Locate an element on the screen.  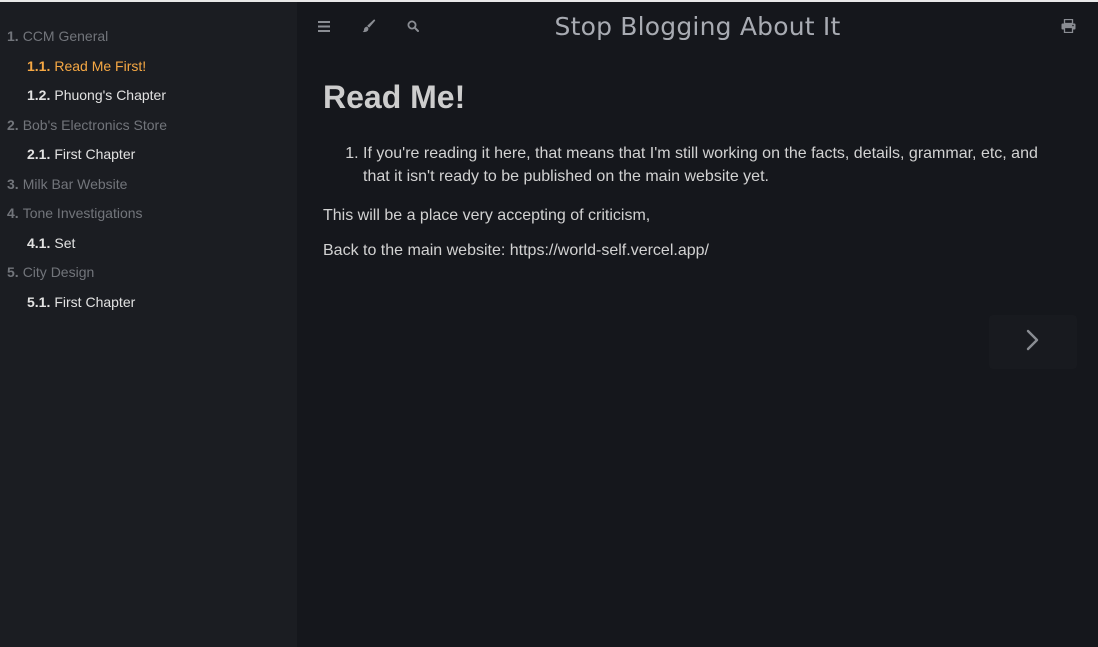
sidebar-item-number: 4.1. is located at coordinates (39, 242).